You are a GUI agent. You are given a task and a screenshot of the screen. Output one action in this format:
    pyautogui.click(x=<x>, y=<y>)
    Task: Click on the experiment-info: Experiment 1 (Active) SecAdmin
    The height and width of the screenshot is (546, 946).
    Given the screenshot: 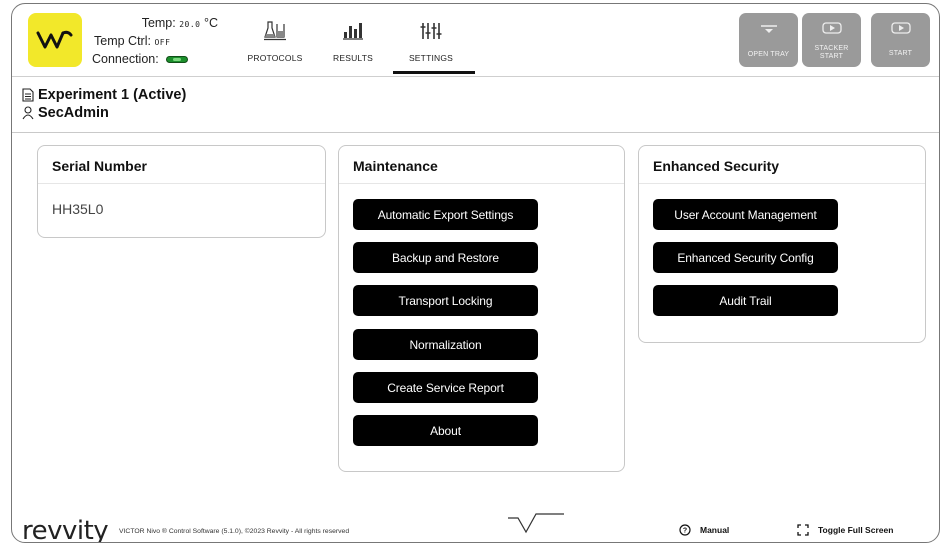 What is the action you would take?
    pyautogui.click(x=104, y=104)
    